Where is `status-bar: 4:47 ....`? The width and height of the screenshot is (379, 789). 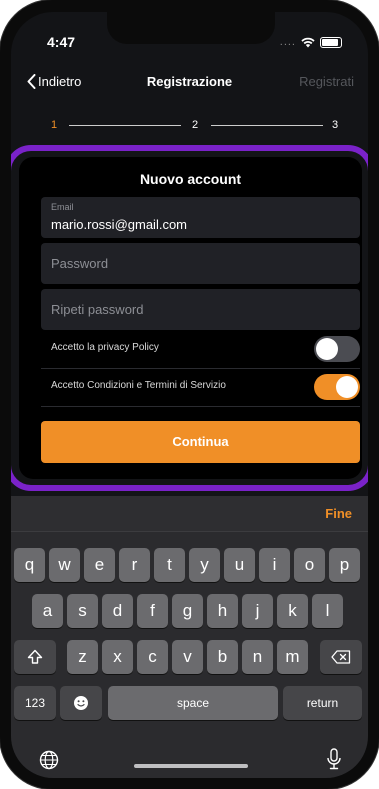 status-bar: 4:47 .... is located at coordinates (189, 37).